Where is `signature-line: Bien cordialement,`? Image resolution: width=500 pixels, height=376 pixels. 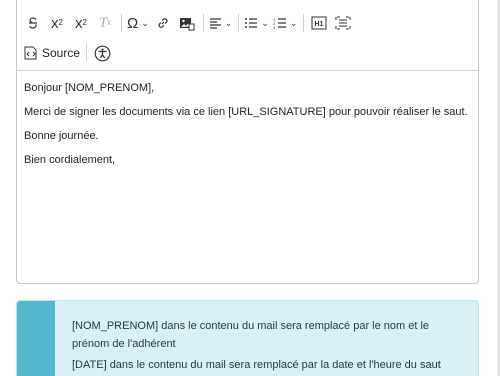 signature-line: Bien cordialement, is located at coordinates (70, 160).